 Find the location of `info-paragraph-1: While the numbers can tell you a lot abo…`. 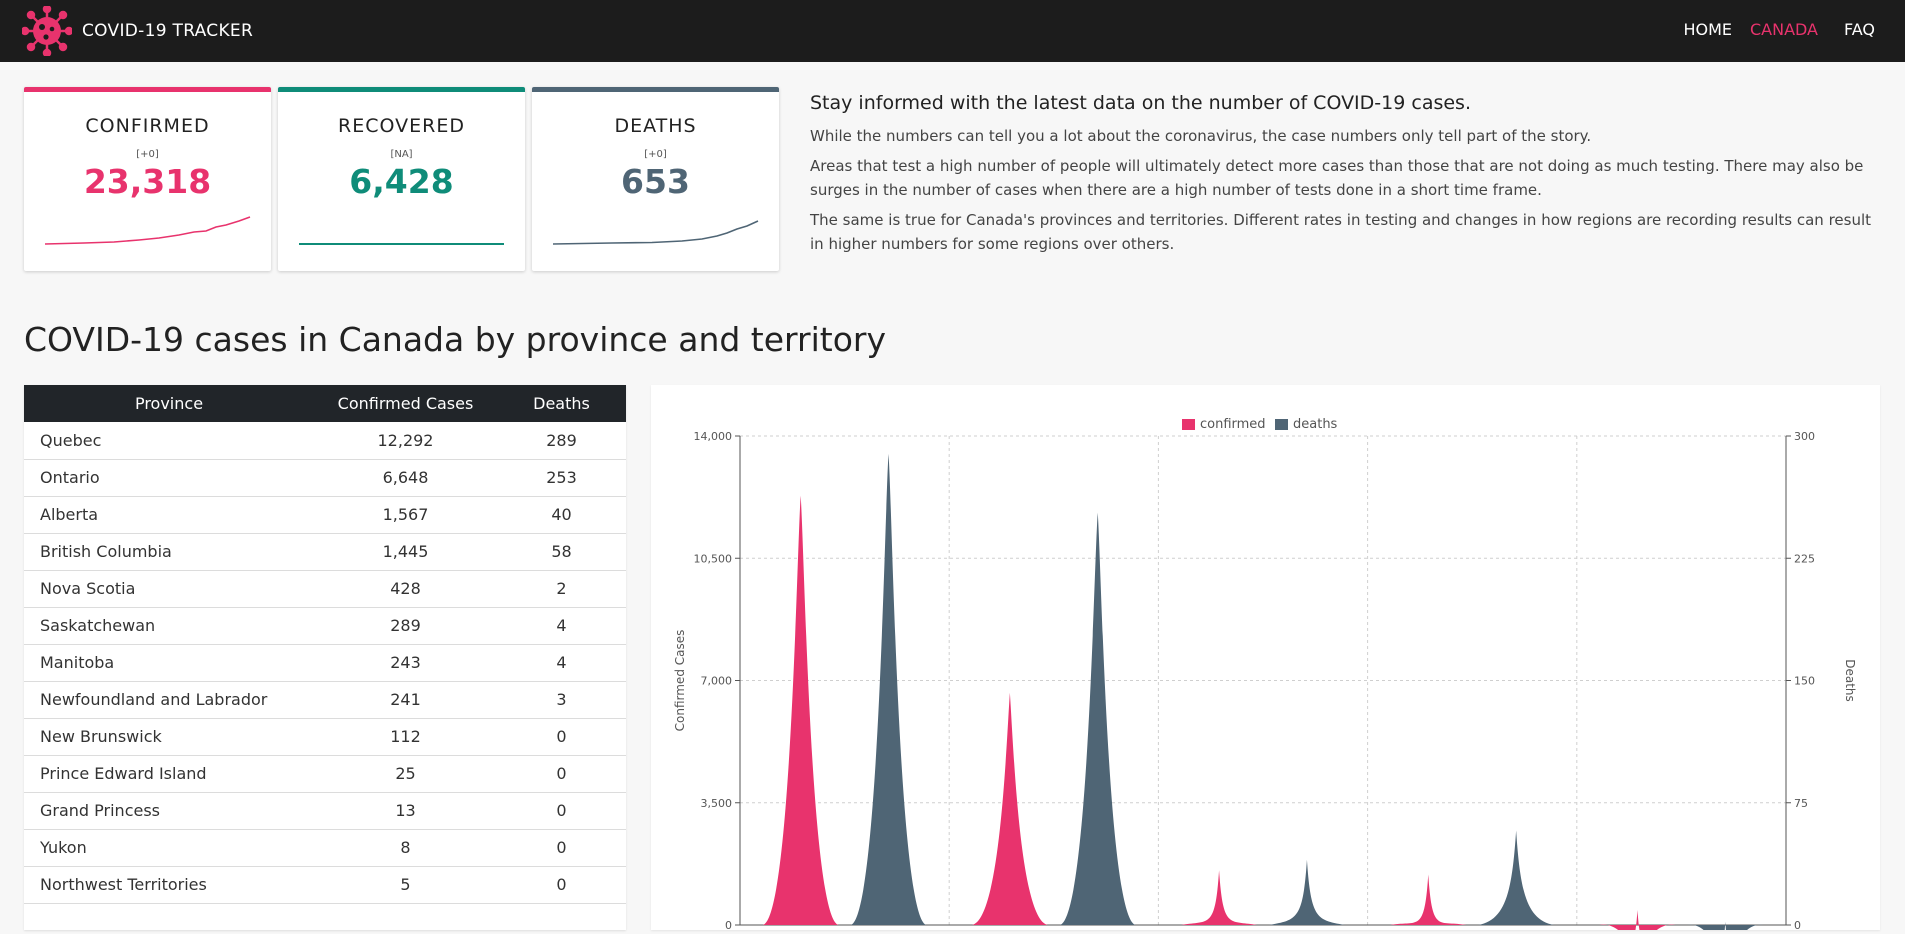

info-paragraph-1: While the numbers can tell you a lot abo… is located at coordinates (1201, 136).